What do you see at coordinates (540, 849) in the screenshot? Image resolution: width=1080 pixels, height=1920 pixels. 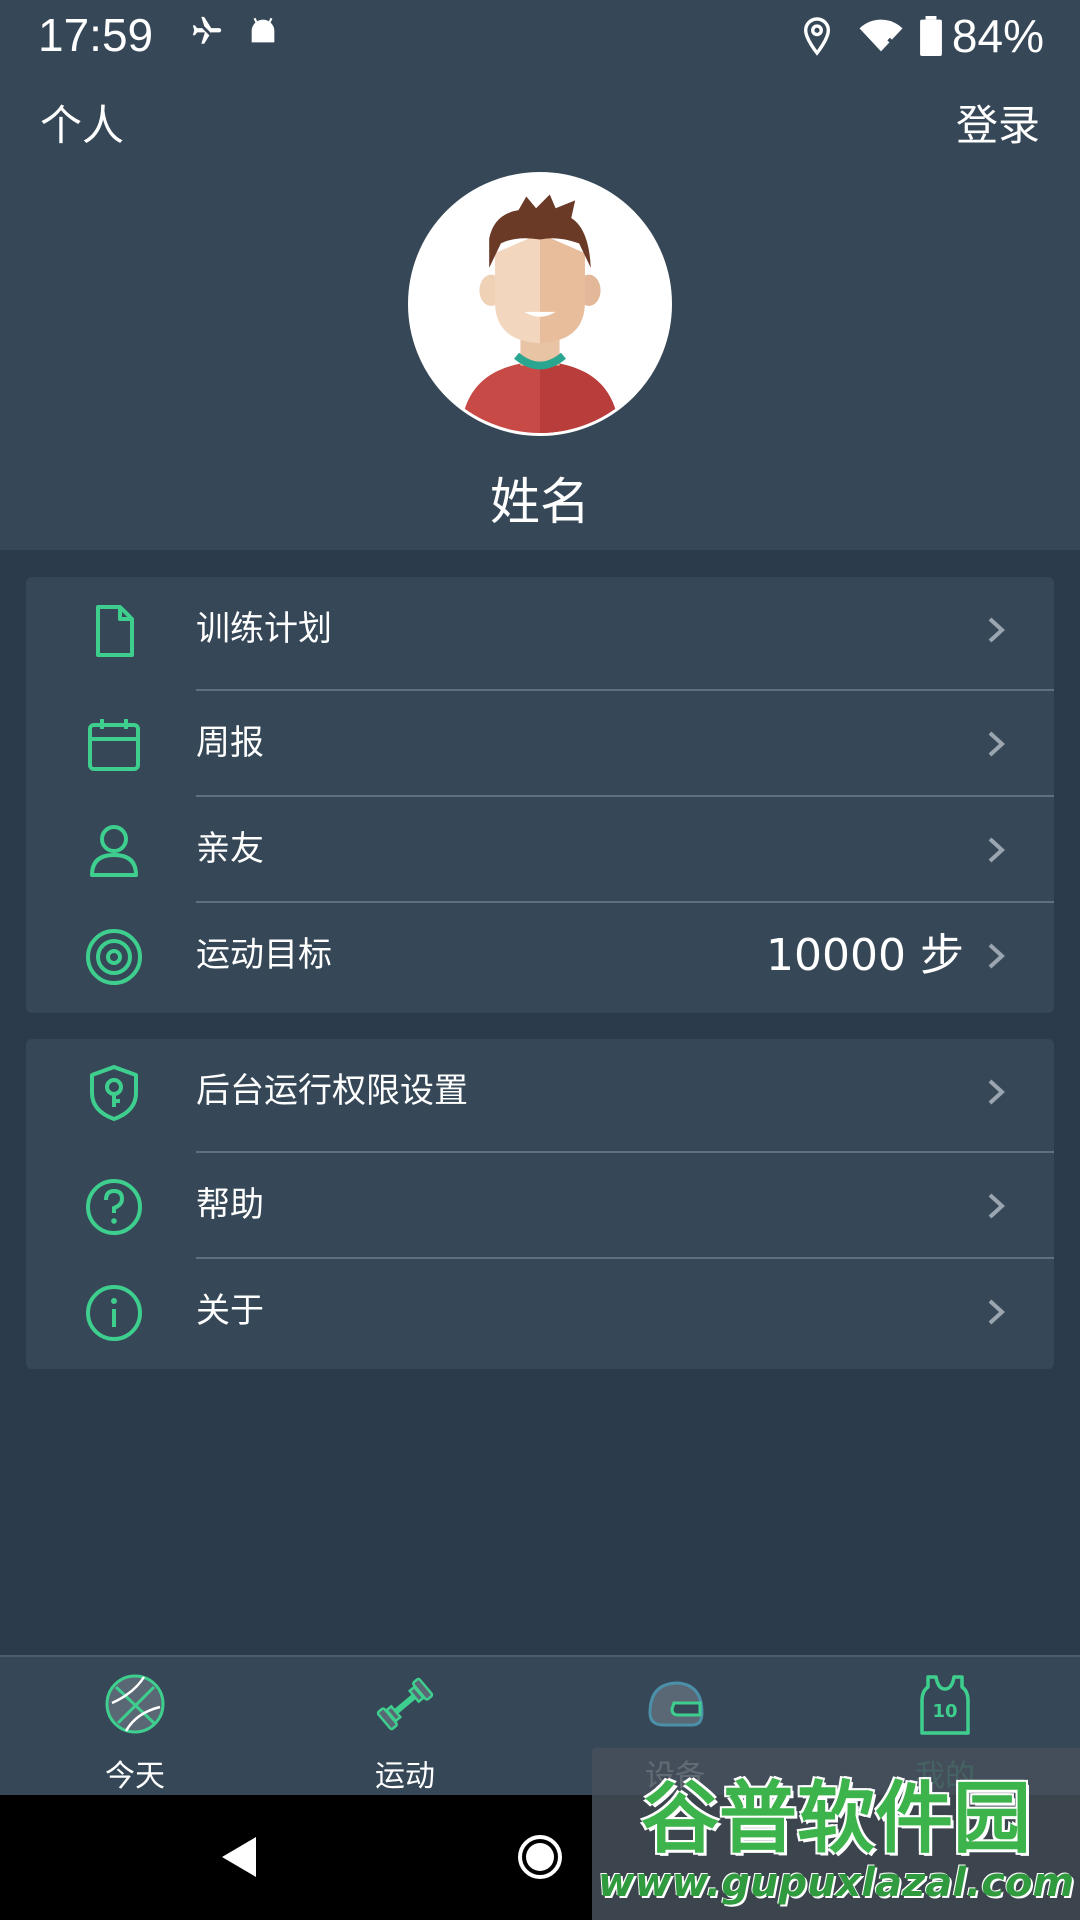 I see `menu-item-friends: 亲友` at bounding box center [540, 849].